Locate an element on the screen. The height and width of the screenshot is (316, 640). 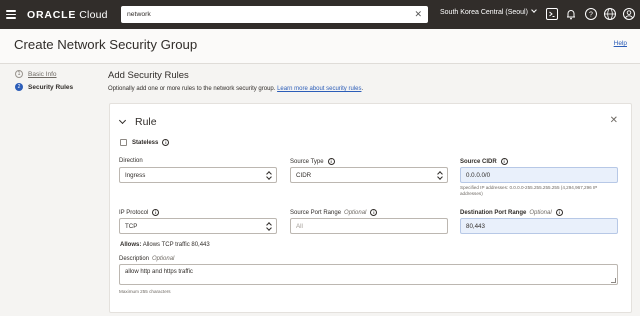
rule-header: Rule is located at coordinates (137, 122).